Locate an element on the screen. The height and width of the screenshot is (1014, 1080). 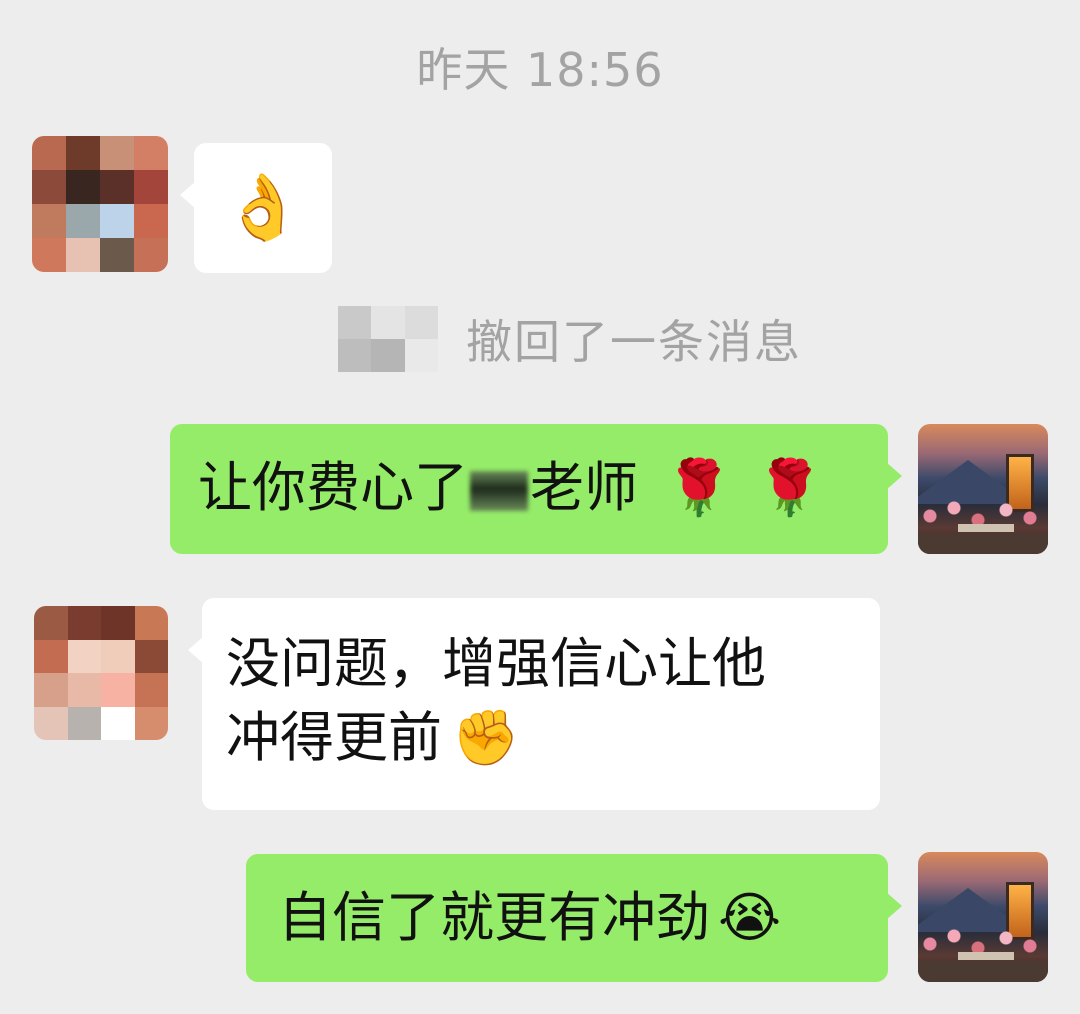
message-bubble-ok: 👌 is located at coordinates (256, 208).